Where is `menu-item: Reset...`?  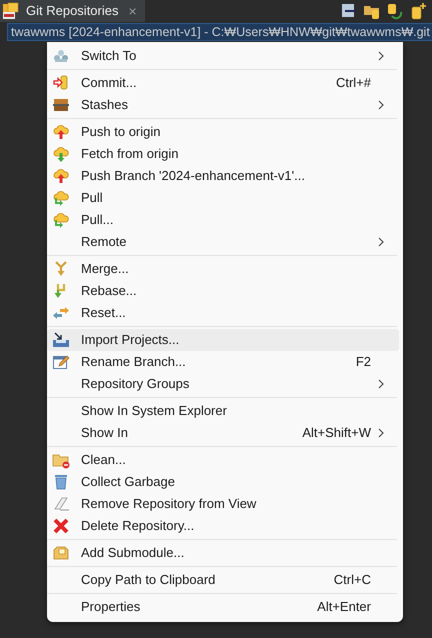
menu-item: Reset... is located at coordinates (223, 313).